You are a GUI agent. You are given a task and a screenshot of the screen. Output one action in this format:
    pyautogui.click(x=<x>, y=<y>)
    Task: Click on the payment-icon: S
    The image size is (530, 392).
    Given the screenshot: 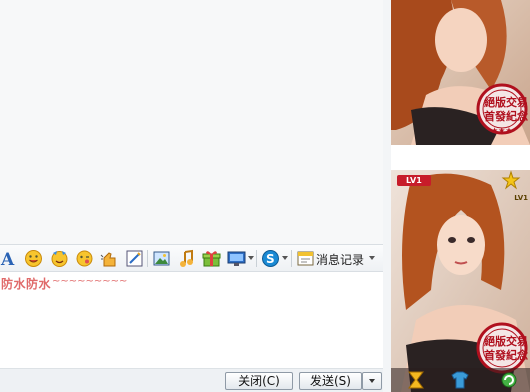 What is the action you would take?
    pyautogui.click(x=270, y=258)
    